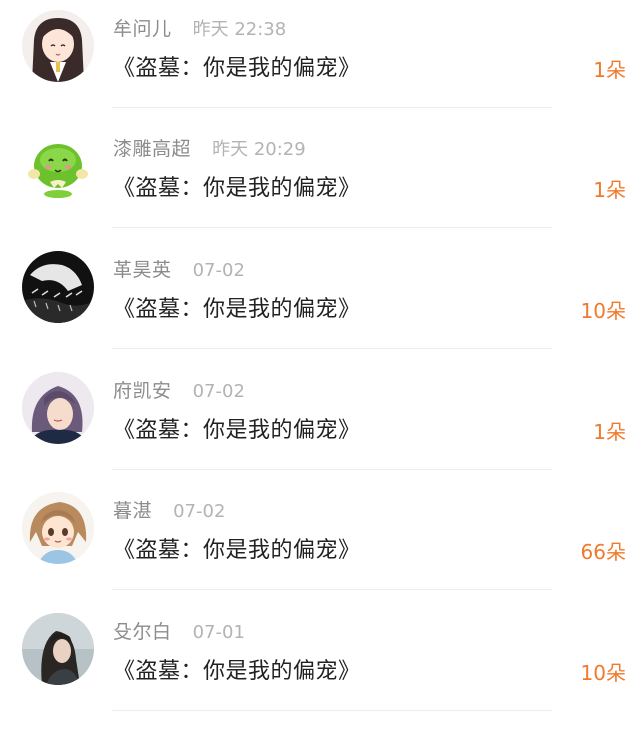 The height and width of the screenshot is (733, 640). I want to click on cartoon-girl-avatar-icon, so click(58, 528).